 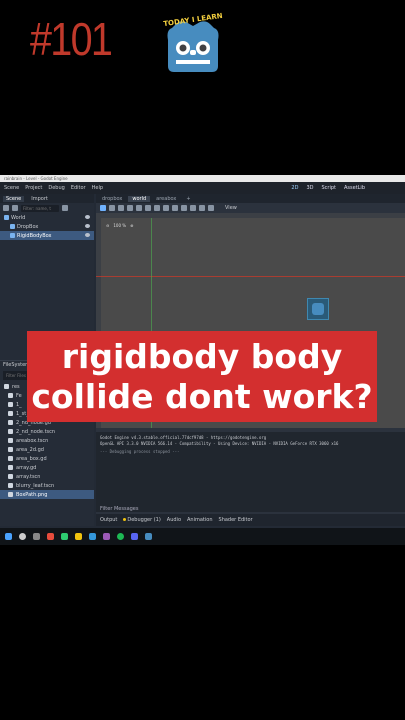 What do you see at coordinates (33, 188) in the screenshot?
I see `menu-project: Project` at bounding box center [33, 188].